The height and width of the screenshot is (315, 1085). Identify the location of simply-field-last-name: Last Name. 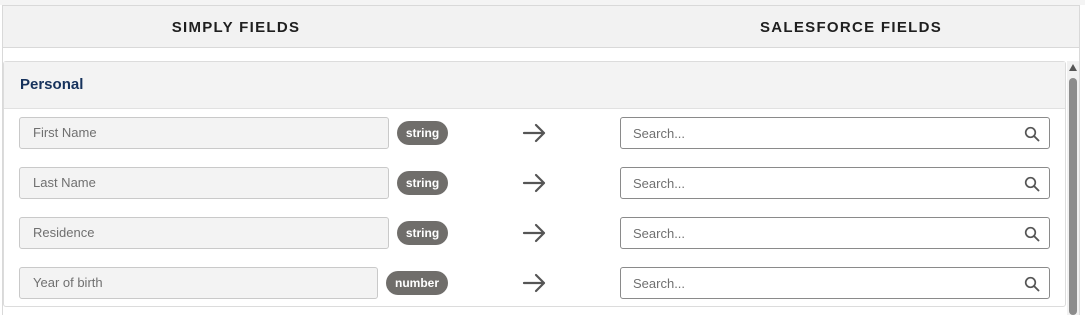
(204, 183).